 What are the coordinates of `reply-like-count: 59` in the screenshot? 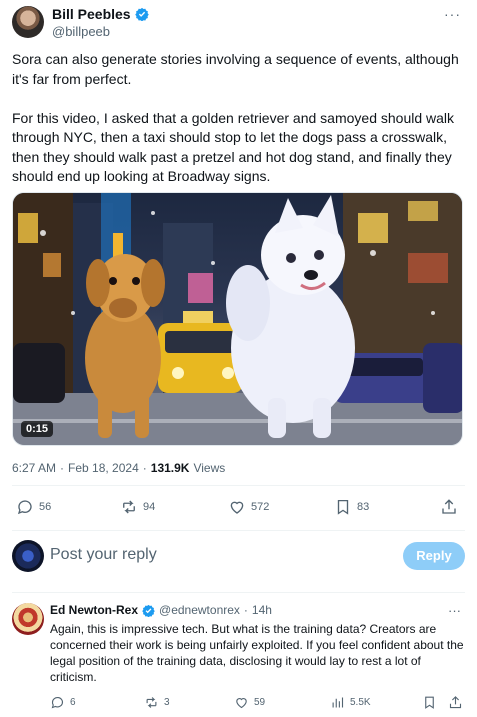 It's located at (260, 702).